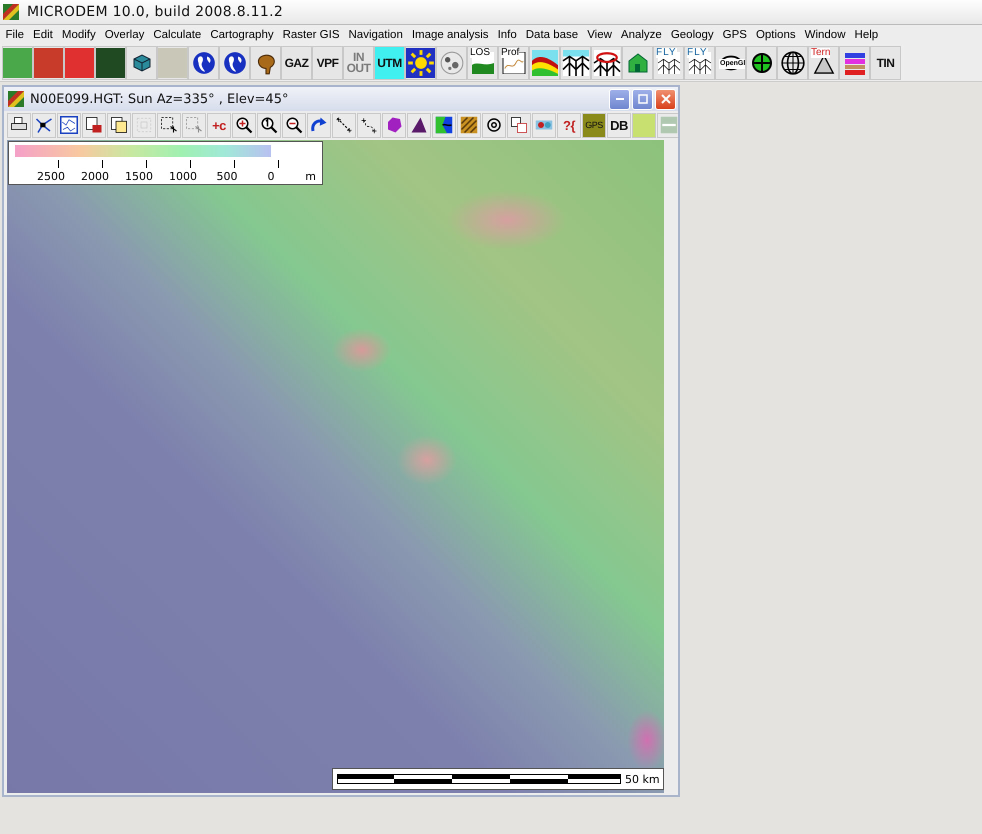  I want to click on toolbar-button: ?{, so click(569, 125).